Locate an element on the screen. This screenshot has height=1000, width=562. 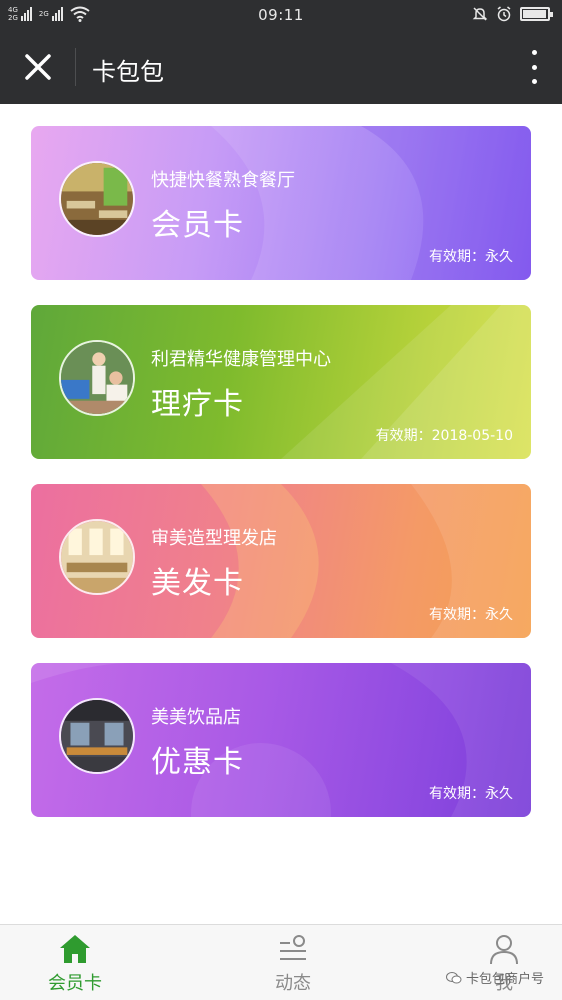
status-right is located at coordinates (512, 14).